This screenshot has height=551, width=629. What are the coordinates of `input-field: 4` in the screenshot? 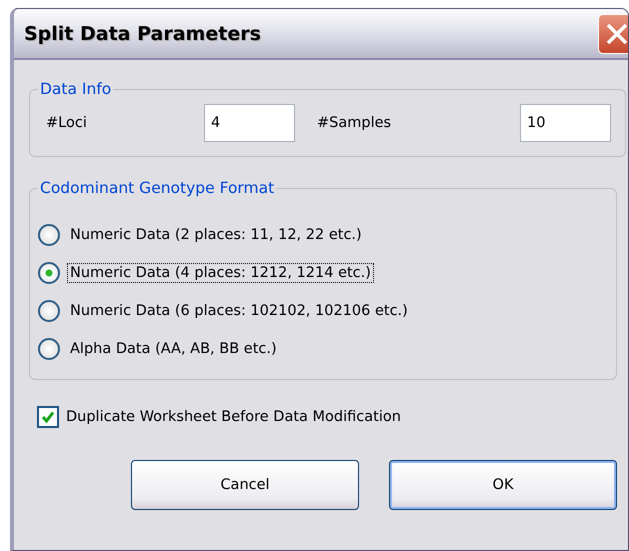 It's located at (249, 123).